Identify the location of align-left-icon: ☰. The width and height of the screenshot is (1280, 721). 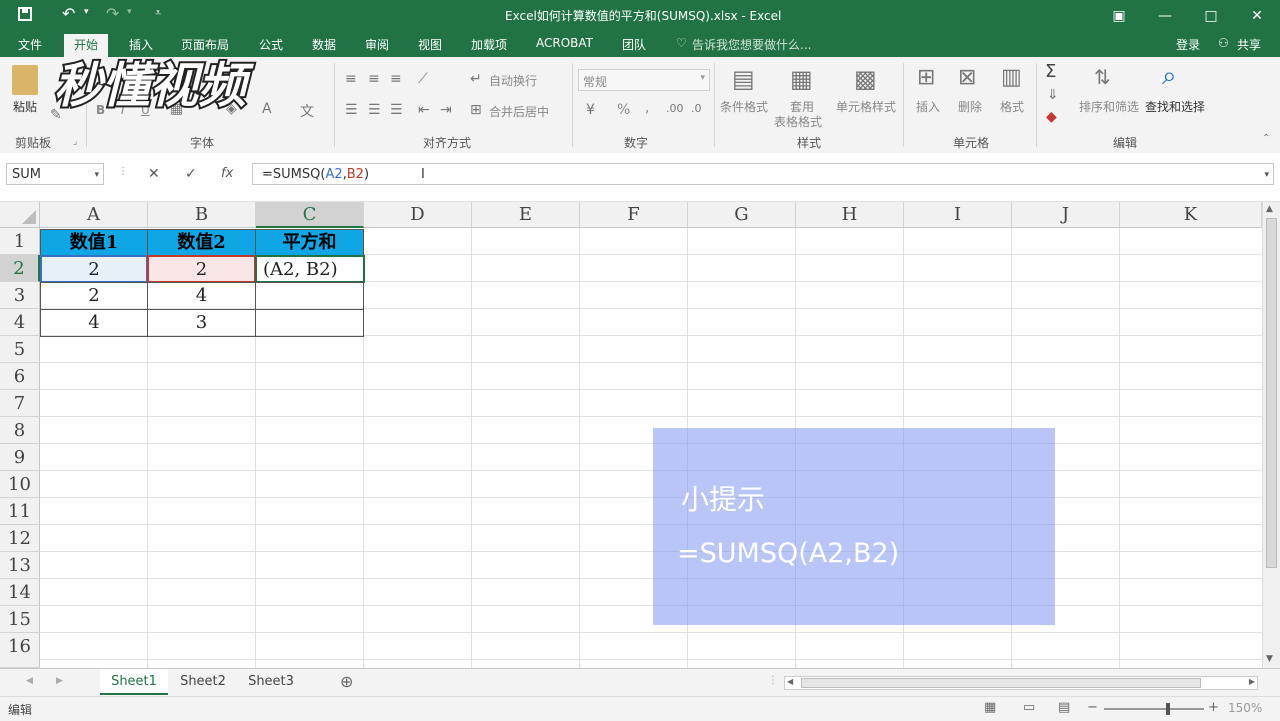
(351, 110).